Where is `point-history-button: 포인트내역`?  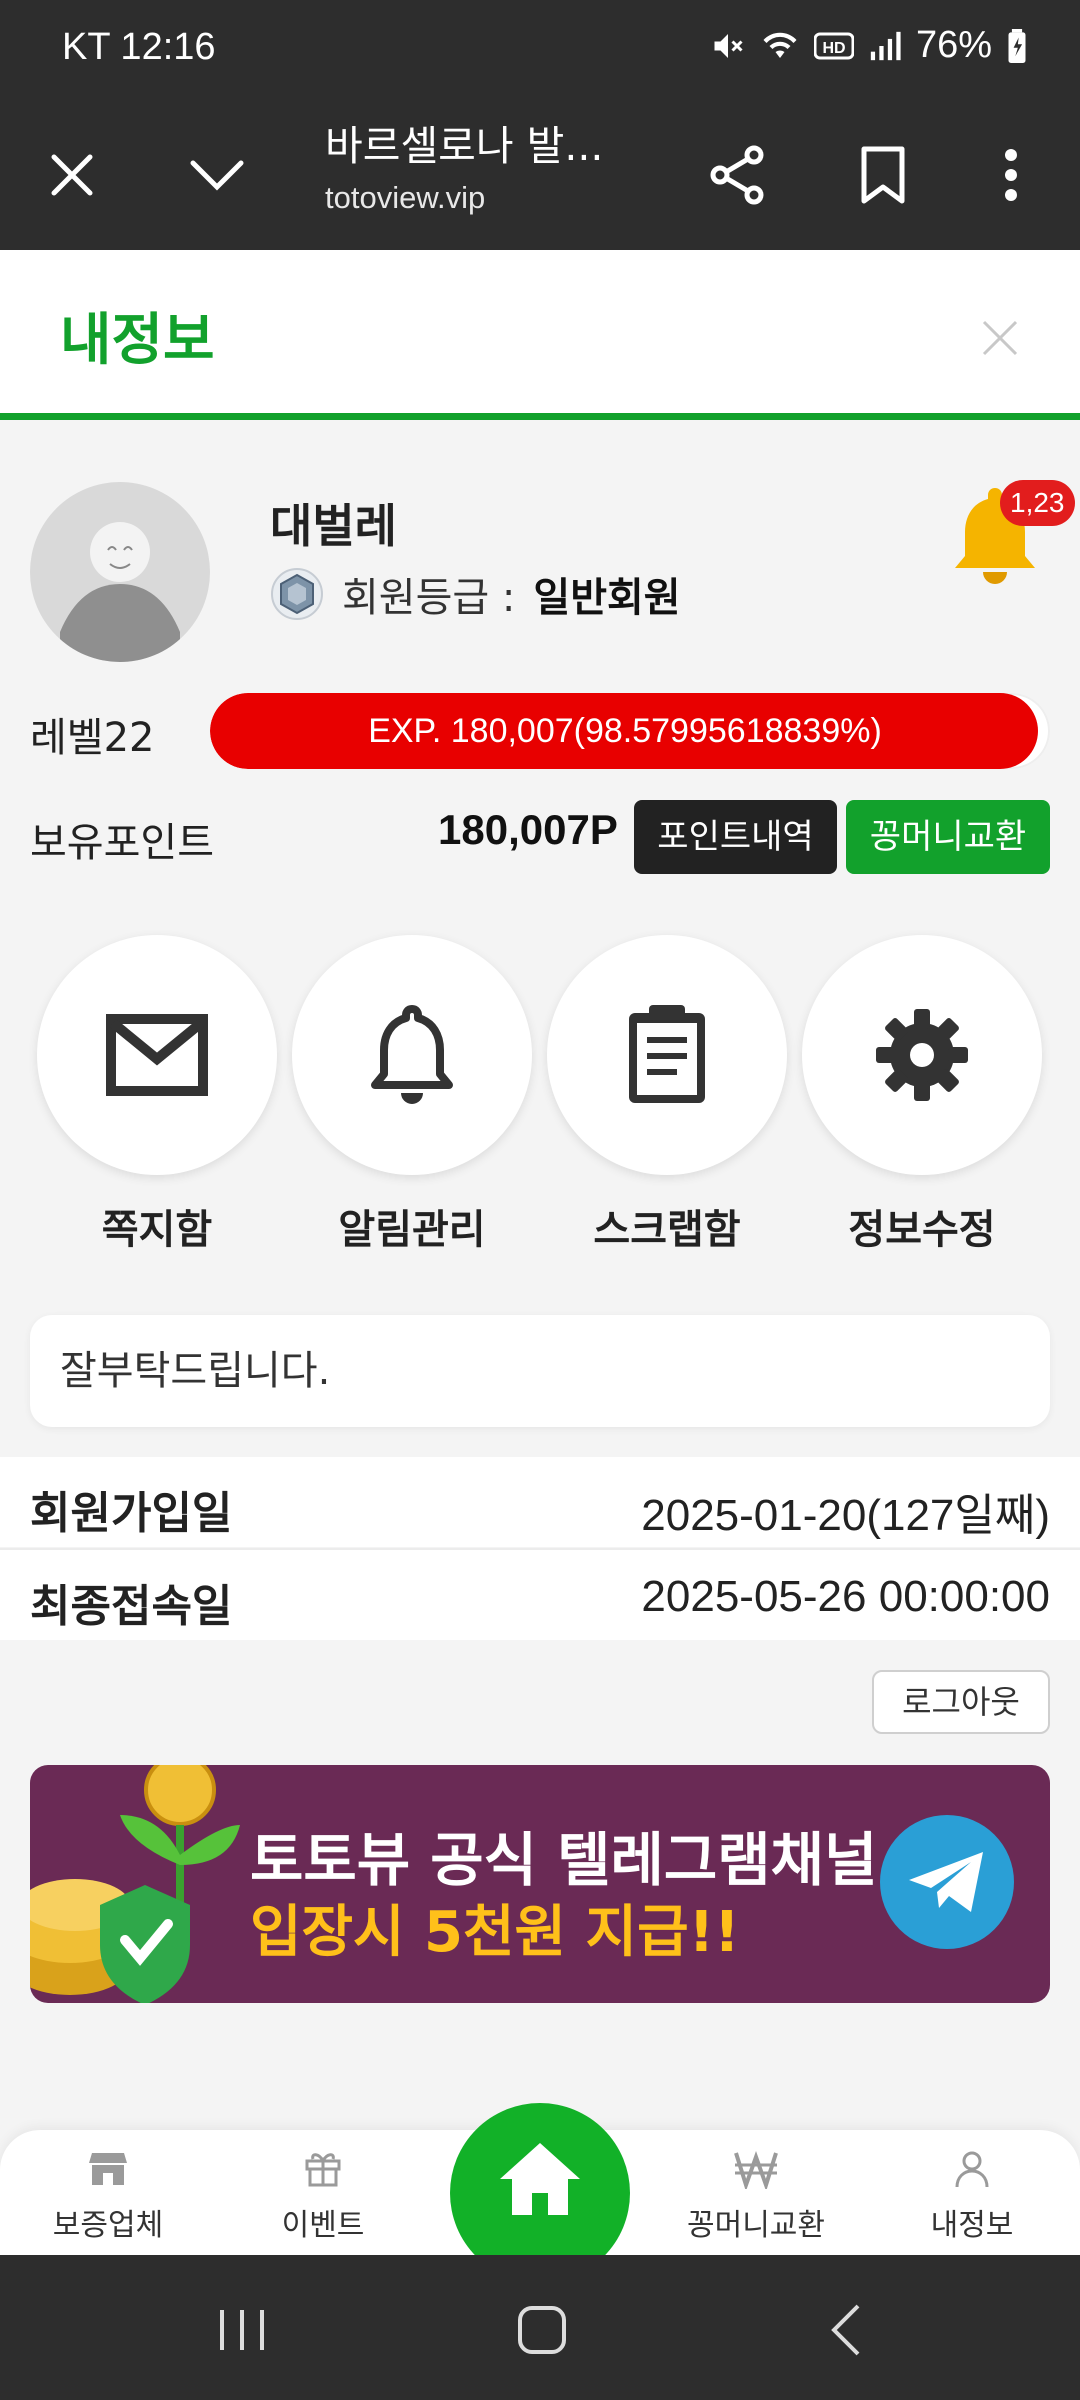 point-history-button: 포인트내역 is located at coordinates (735, 837).